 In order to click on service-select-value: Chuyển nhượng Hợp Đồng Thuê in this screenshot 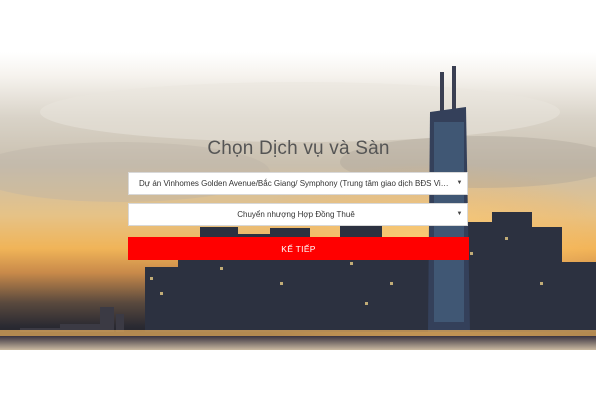, I will do `click(296, 214)`.